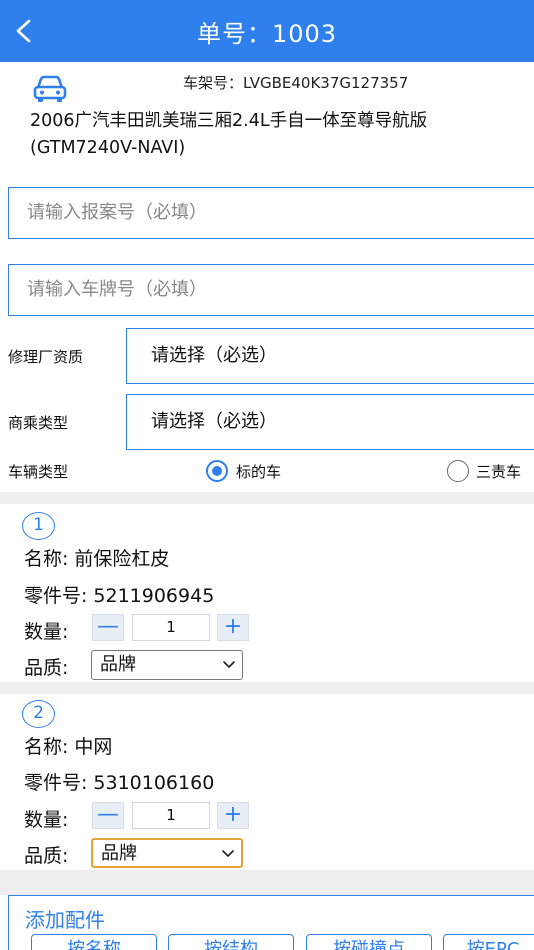  Describe the element at coordinates (369, 942) in the screenshot. I see `add-by-collision-point-button: 按碰撞点` at that location.